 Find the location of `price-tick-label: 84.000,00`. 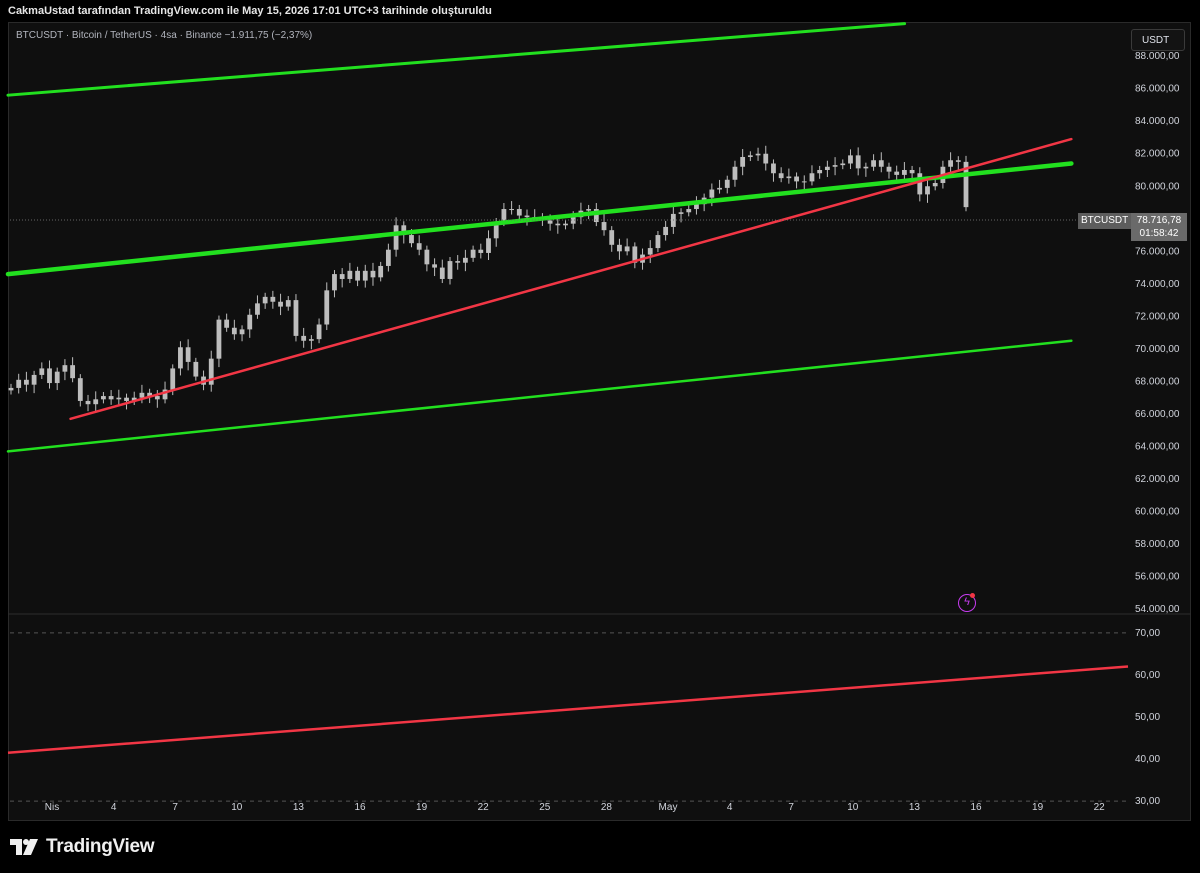

price-tick-label: 84.000,00 is located at coordinates (1157, 121).